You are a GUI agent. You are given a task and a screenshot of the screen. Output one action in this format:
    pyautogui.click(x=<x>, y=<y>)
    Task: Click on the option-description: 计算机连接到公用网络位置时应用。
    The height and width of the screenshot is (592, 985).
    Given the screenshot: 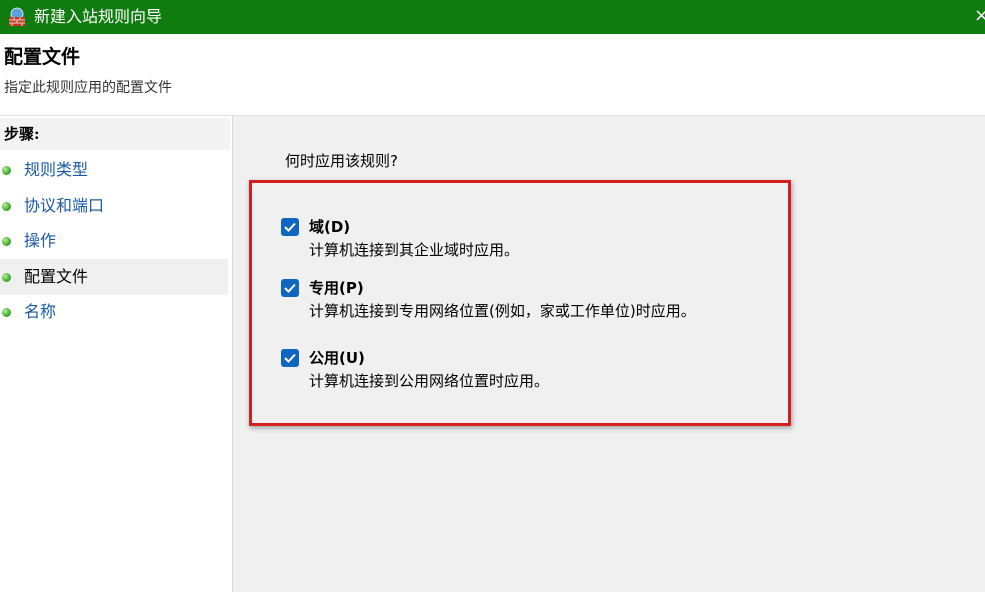 What is the action you would take?
    pyautogui.click(x=429, y=381)
    